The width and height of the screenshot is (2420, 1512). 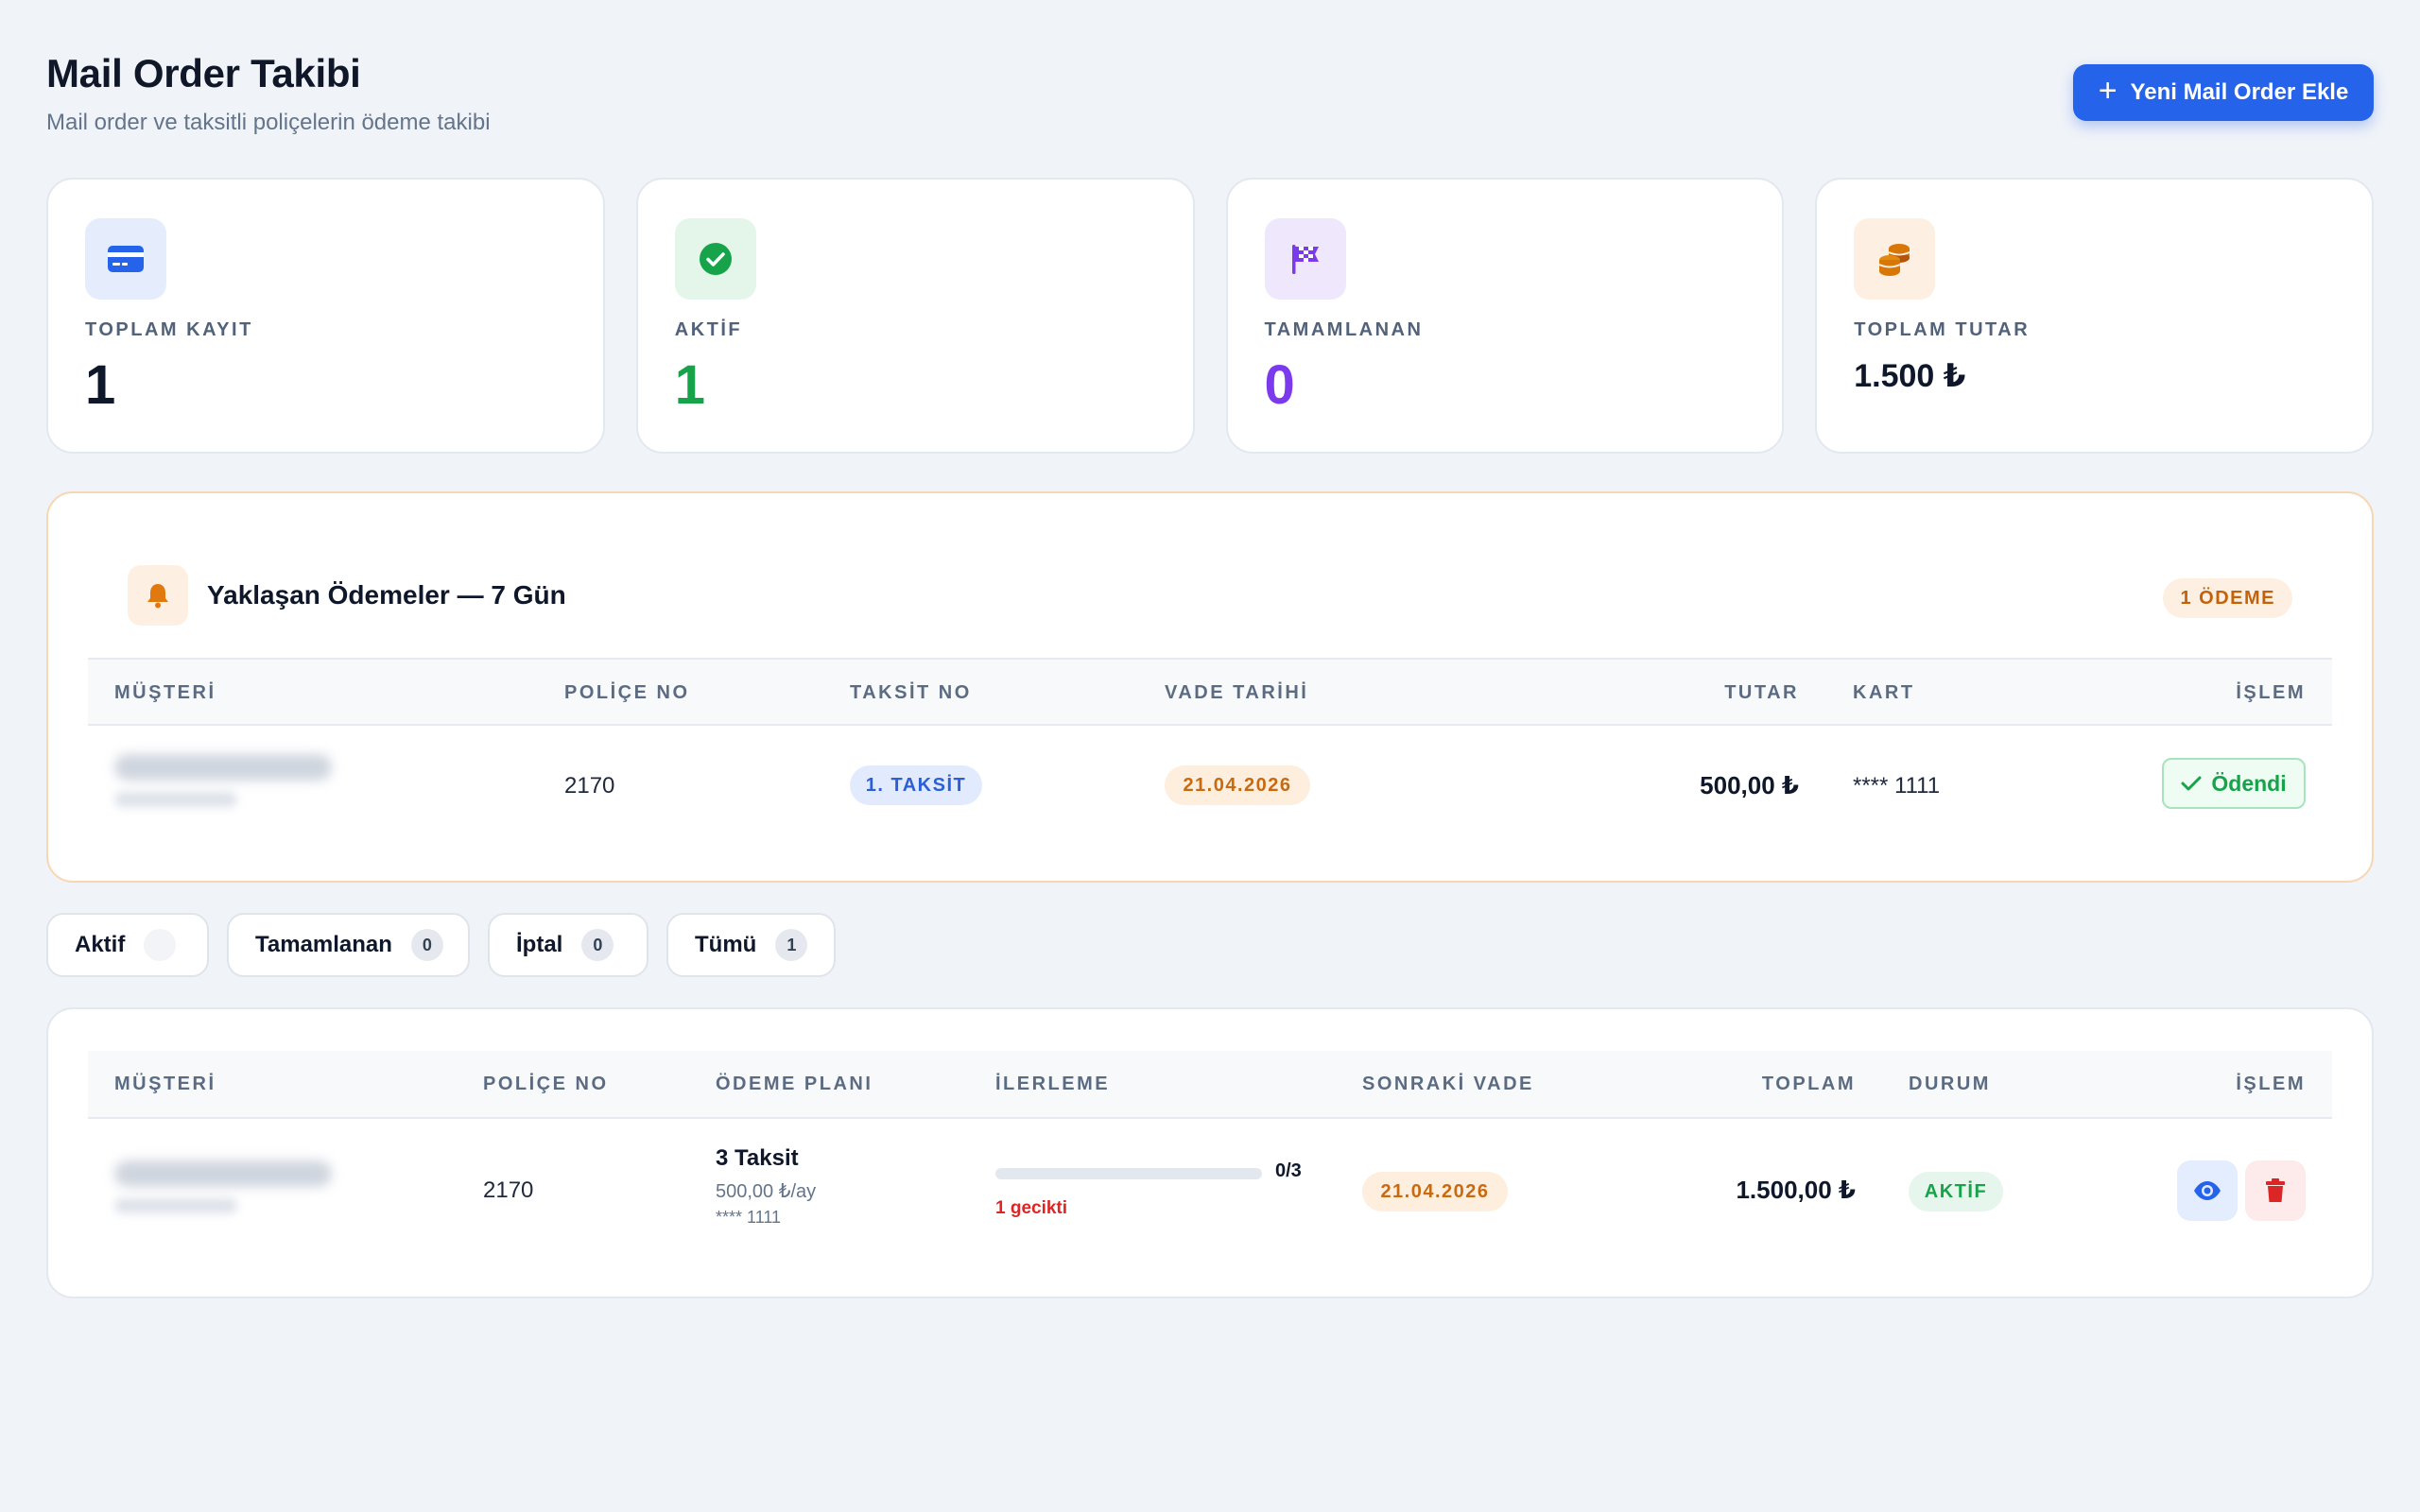 I want to click on plan-card: **** 1111, so click(x=749, y=1217).